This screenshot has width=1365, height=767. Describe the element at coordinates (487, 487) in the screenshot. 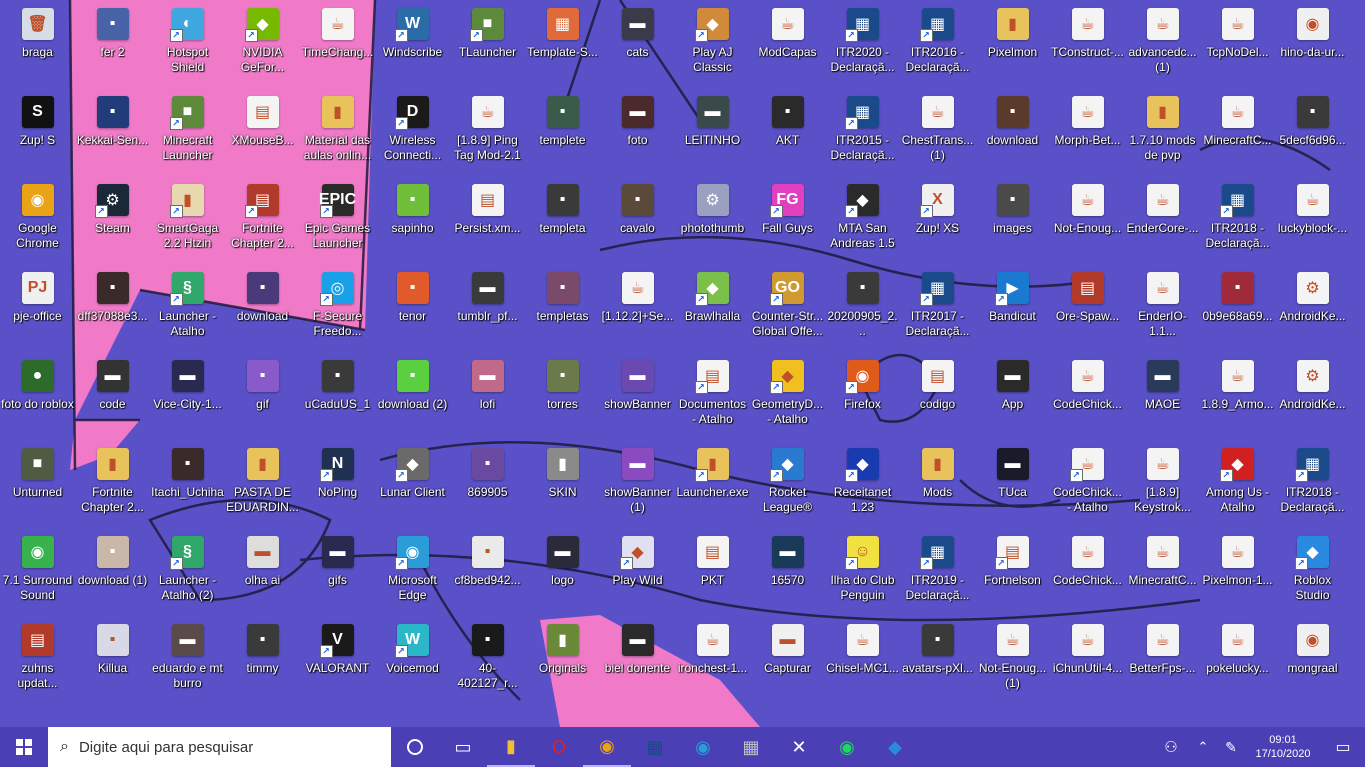

I see `desktop-icon: ▪ 869905` at that location.